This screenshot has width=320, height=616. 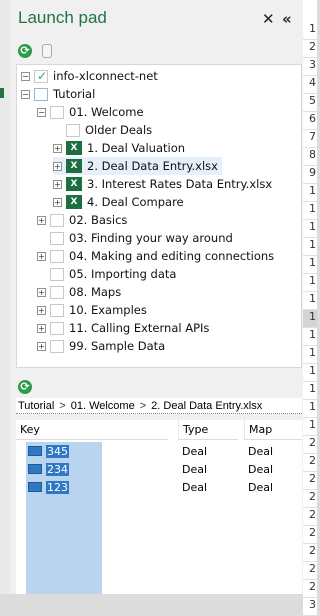 I want to click on breadcrumb-item: 2. Deal Data Entry.xlsx, so click(x=206, y=406).